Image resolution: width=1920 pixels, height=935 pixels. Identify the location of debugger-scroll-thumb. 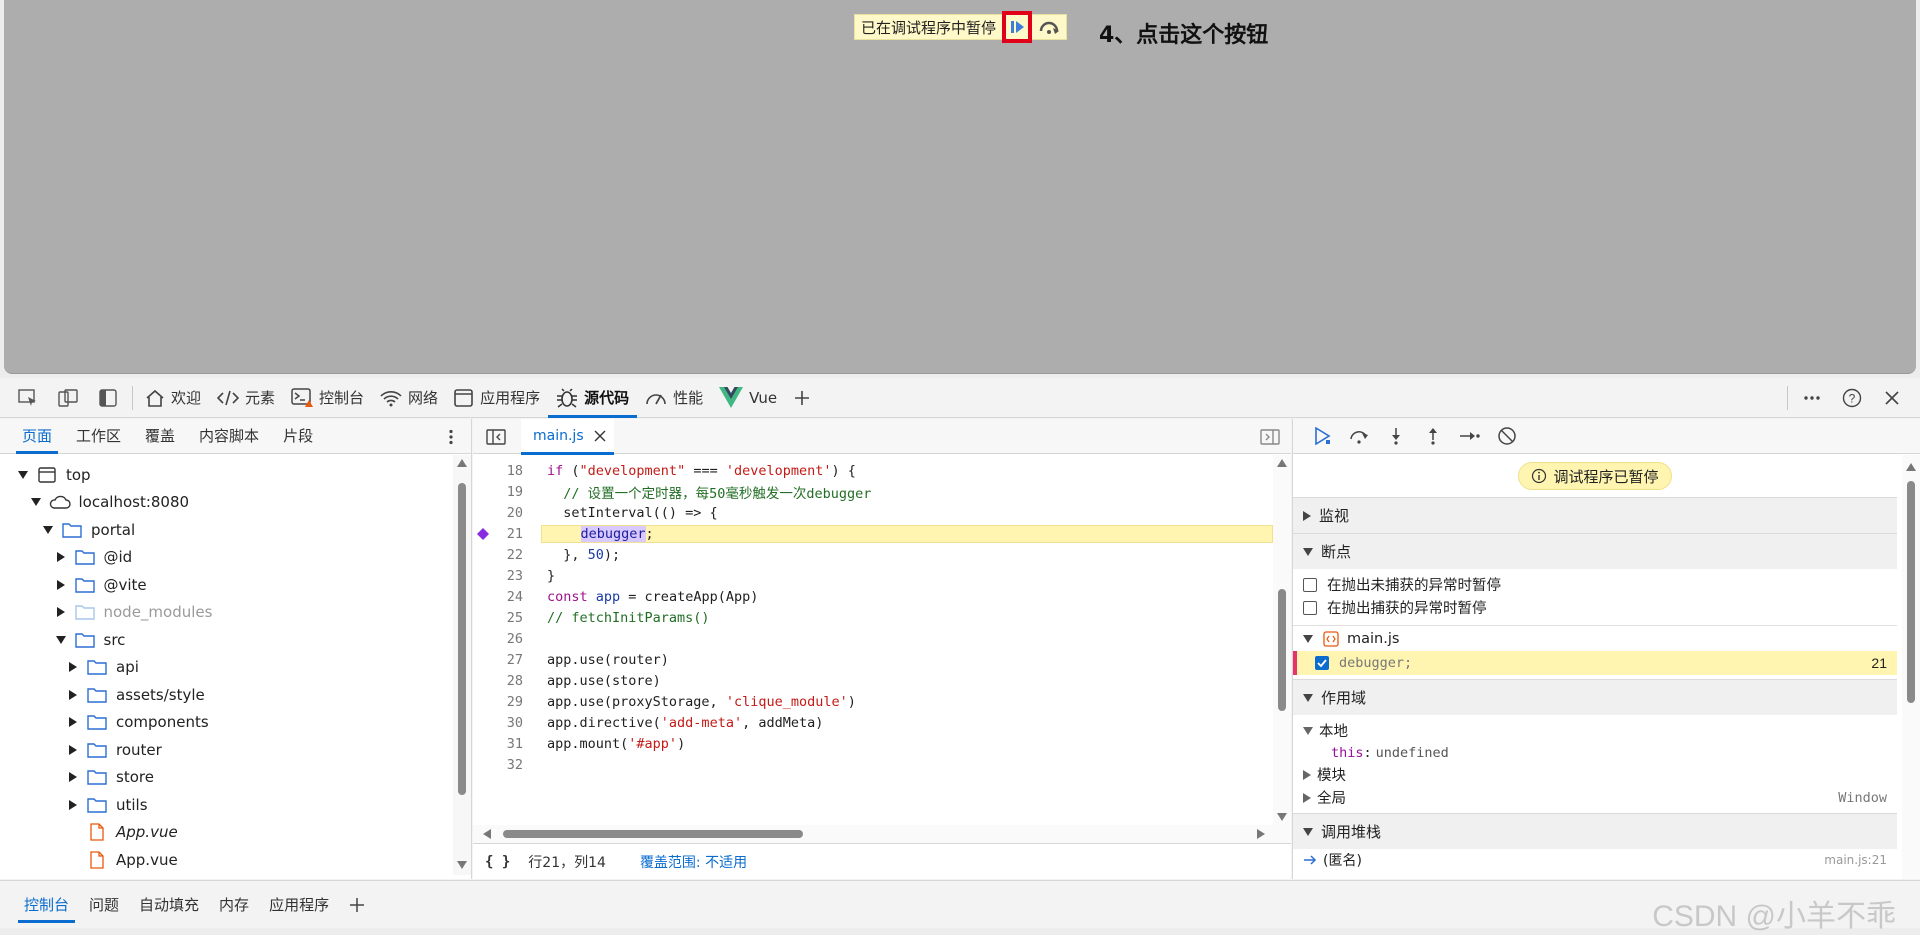
(1911, 592).